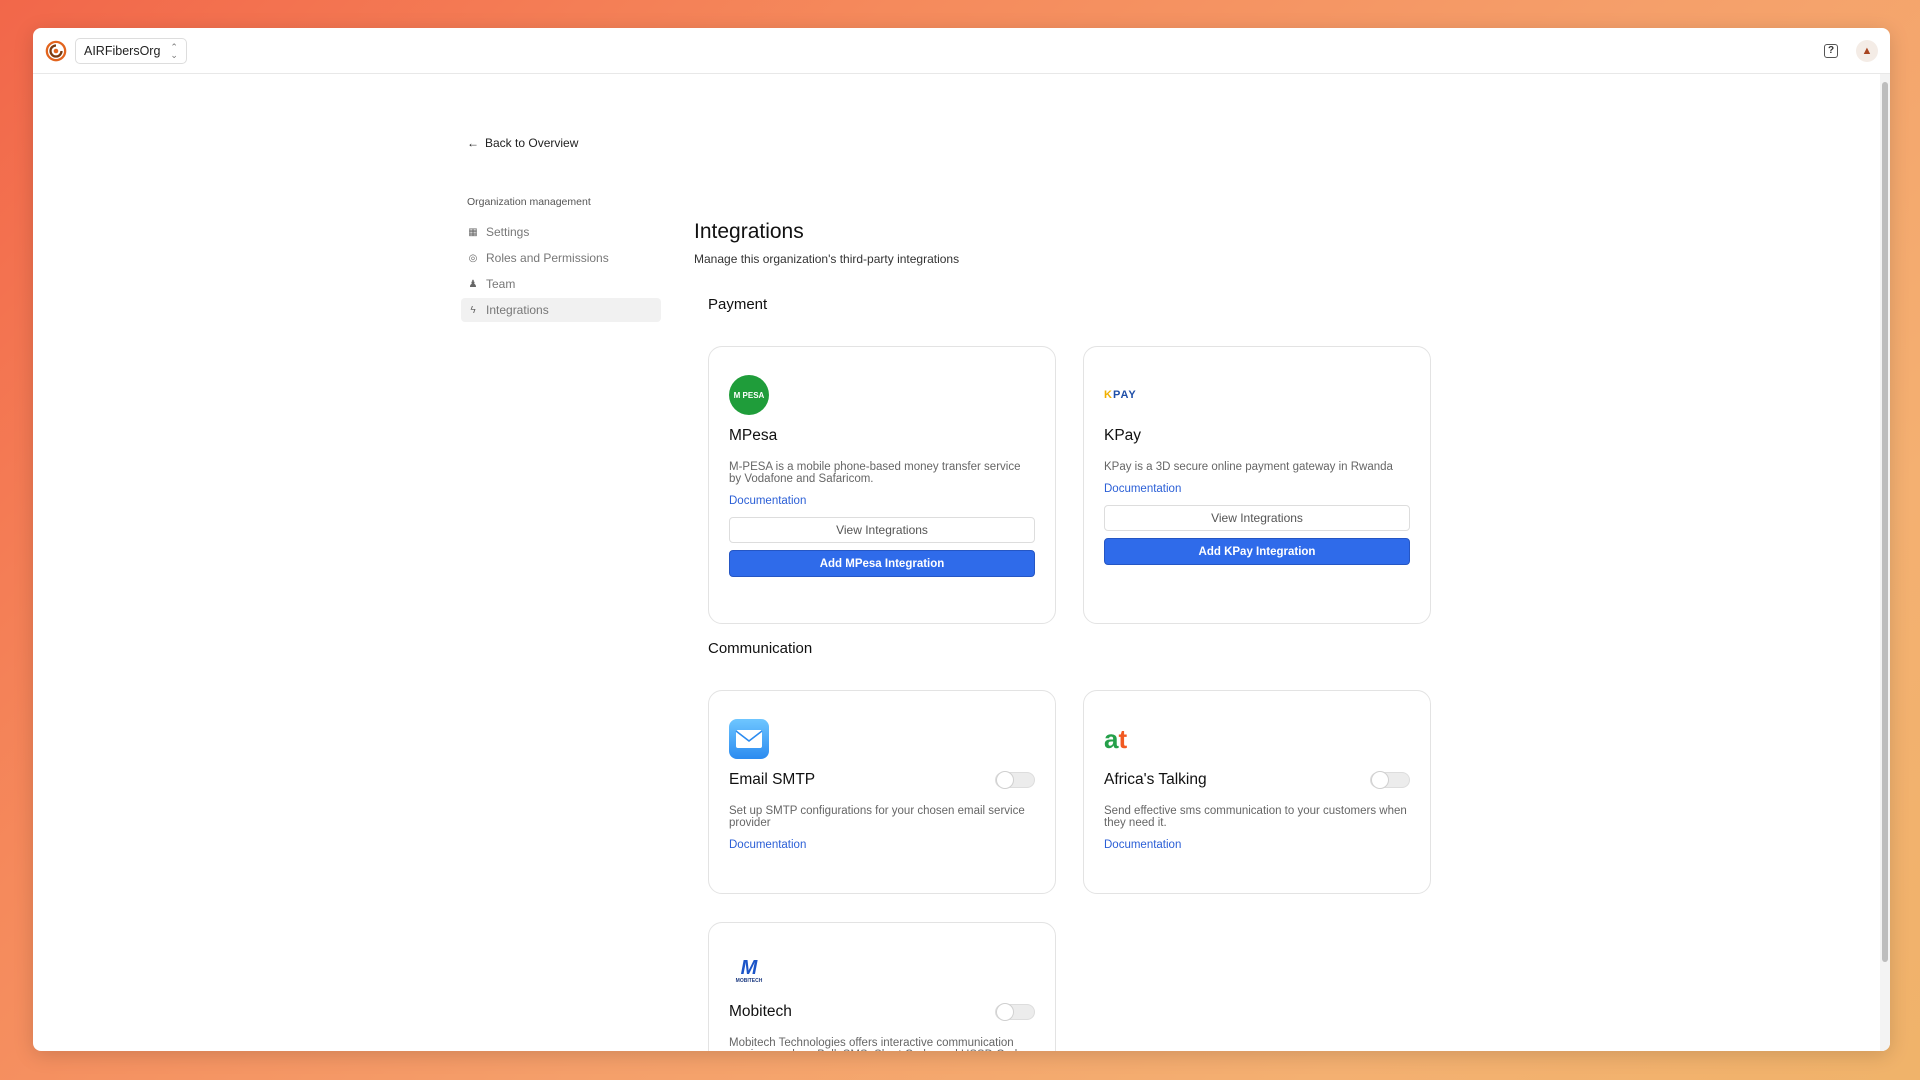 This screenshot has width=1920, height=1080. I want to click on mobitech-logo-m: M, so click(749, 968).